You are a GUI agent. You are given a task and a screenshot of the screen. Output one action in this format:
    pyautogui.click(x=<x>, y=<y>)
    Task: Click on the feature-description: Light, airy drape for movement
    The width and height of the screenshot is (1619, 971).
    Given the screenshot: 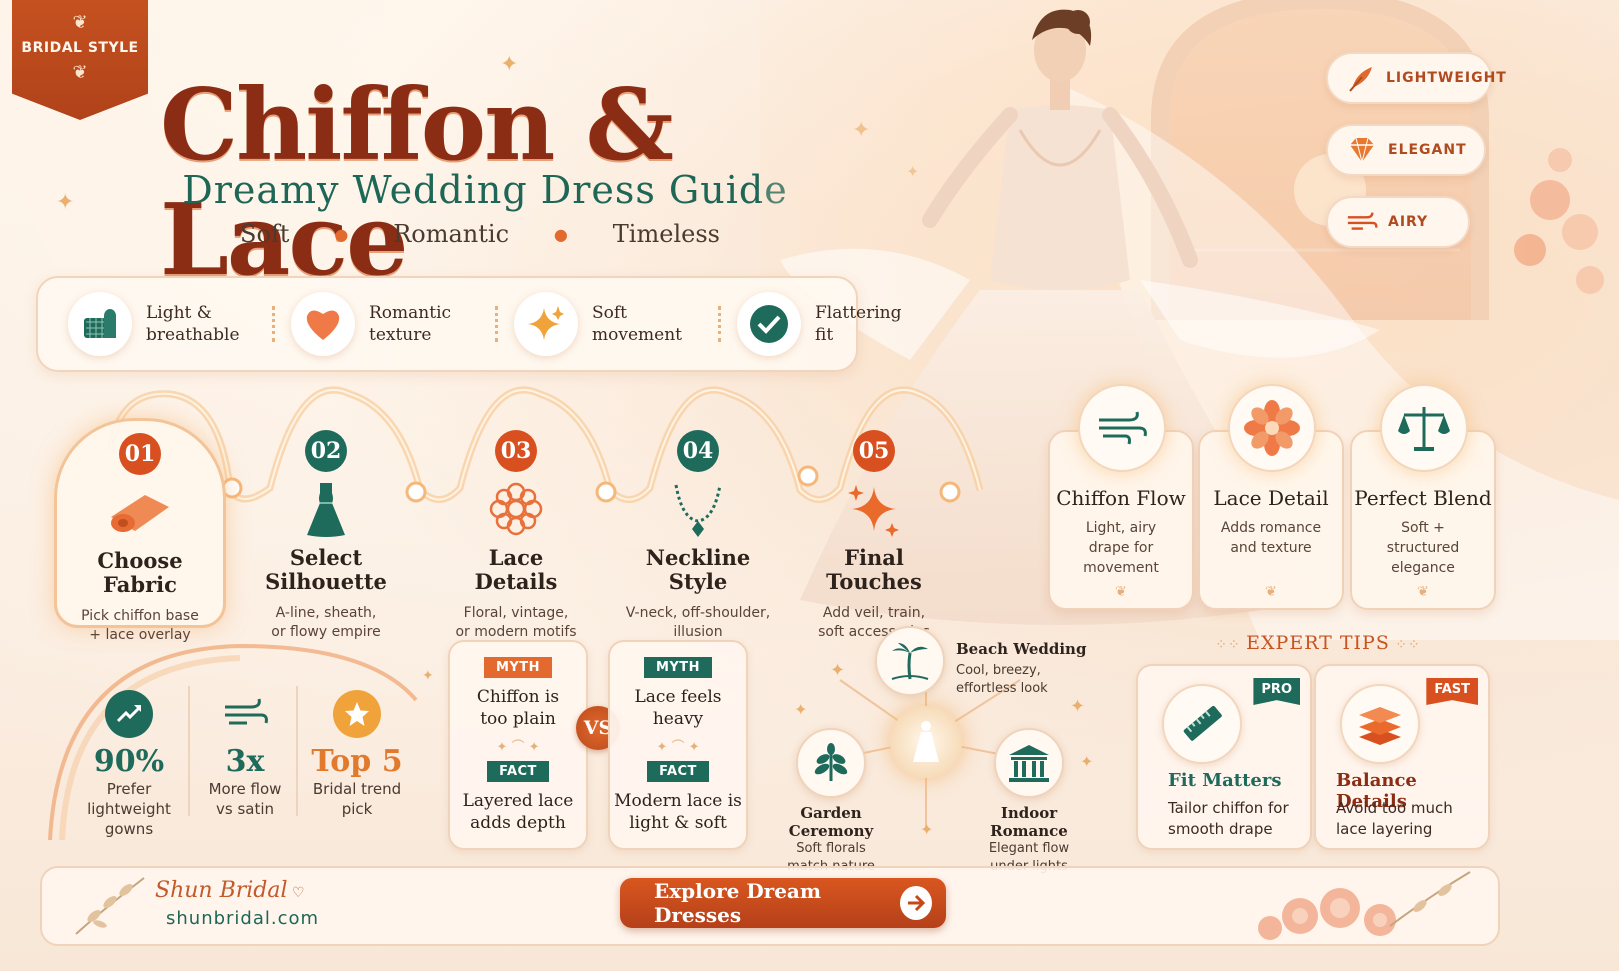 What is the action you would take?
    pyautogui.click(x=1121, y=548)
    